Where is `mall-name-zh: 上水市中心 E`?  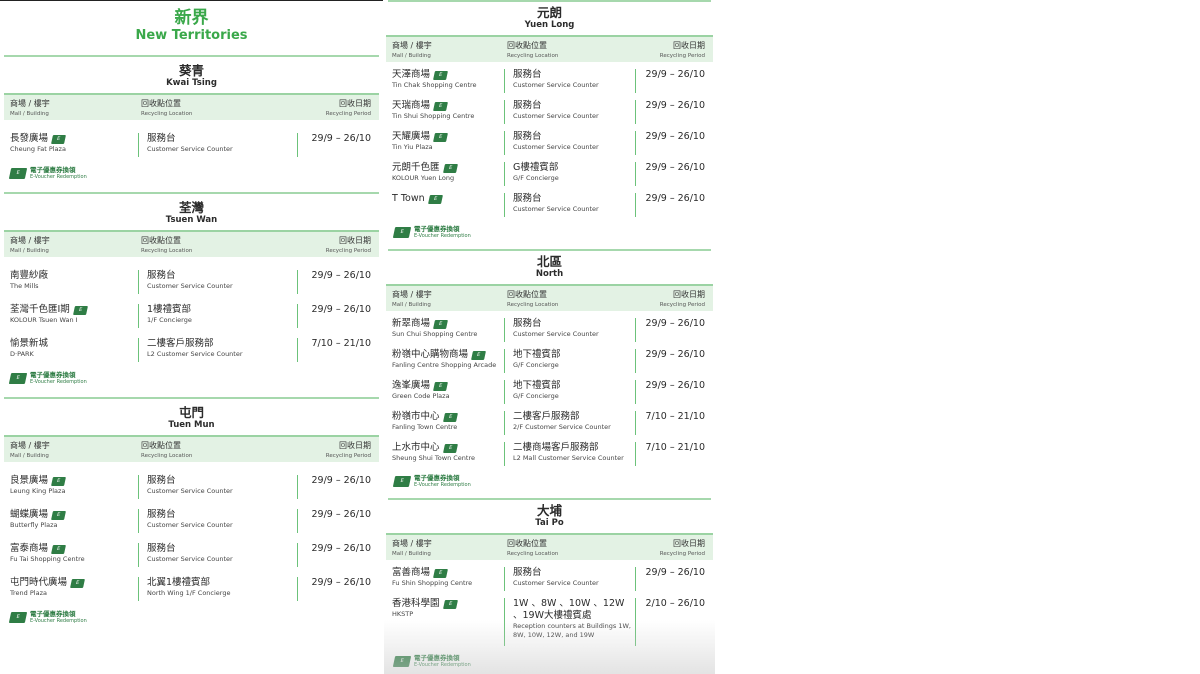
mall-name-zh: 上水市中心 E is located at coordinates (448, 448).